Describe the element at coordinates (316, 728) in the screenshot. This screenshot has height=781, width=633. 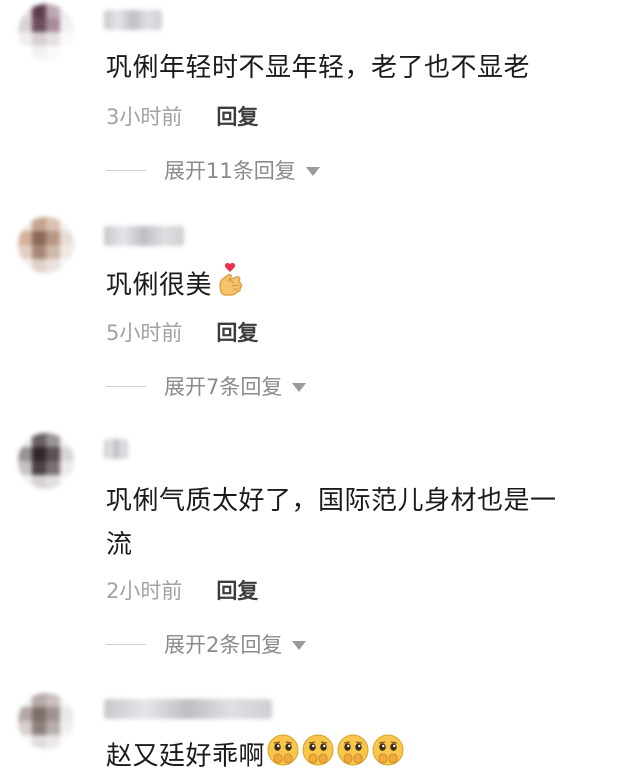
I see `comment-item: 赵又廷好乖啊` at that location.